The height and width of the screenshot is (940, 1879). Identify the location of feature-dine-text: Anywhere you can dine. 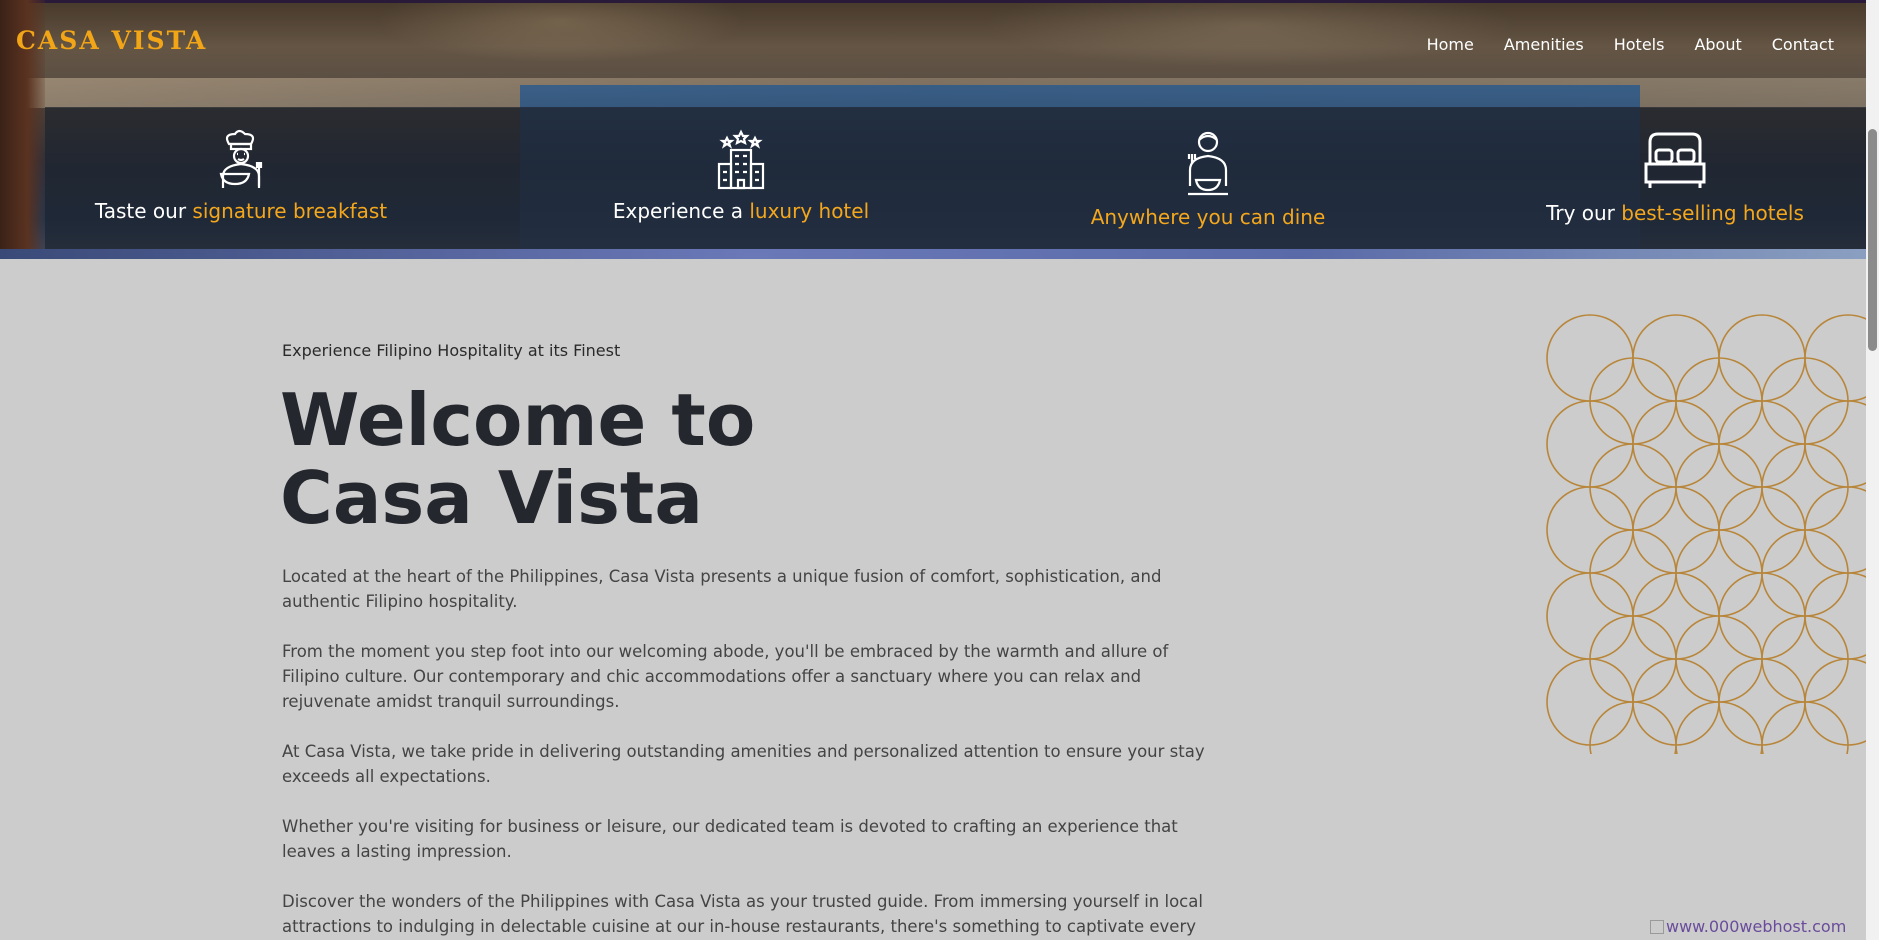
(1208, 217).